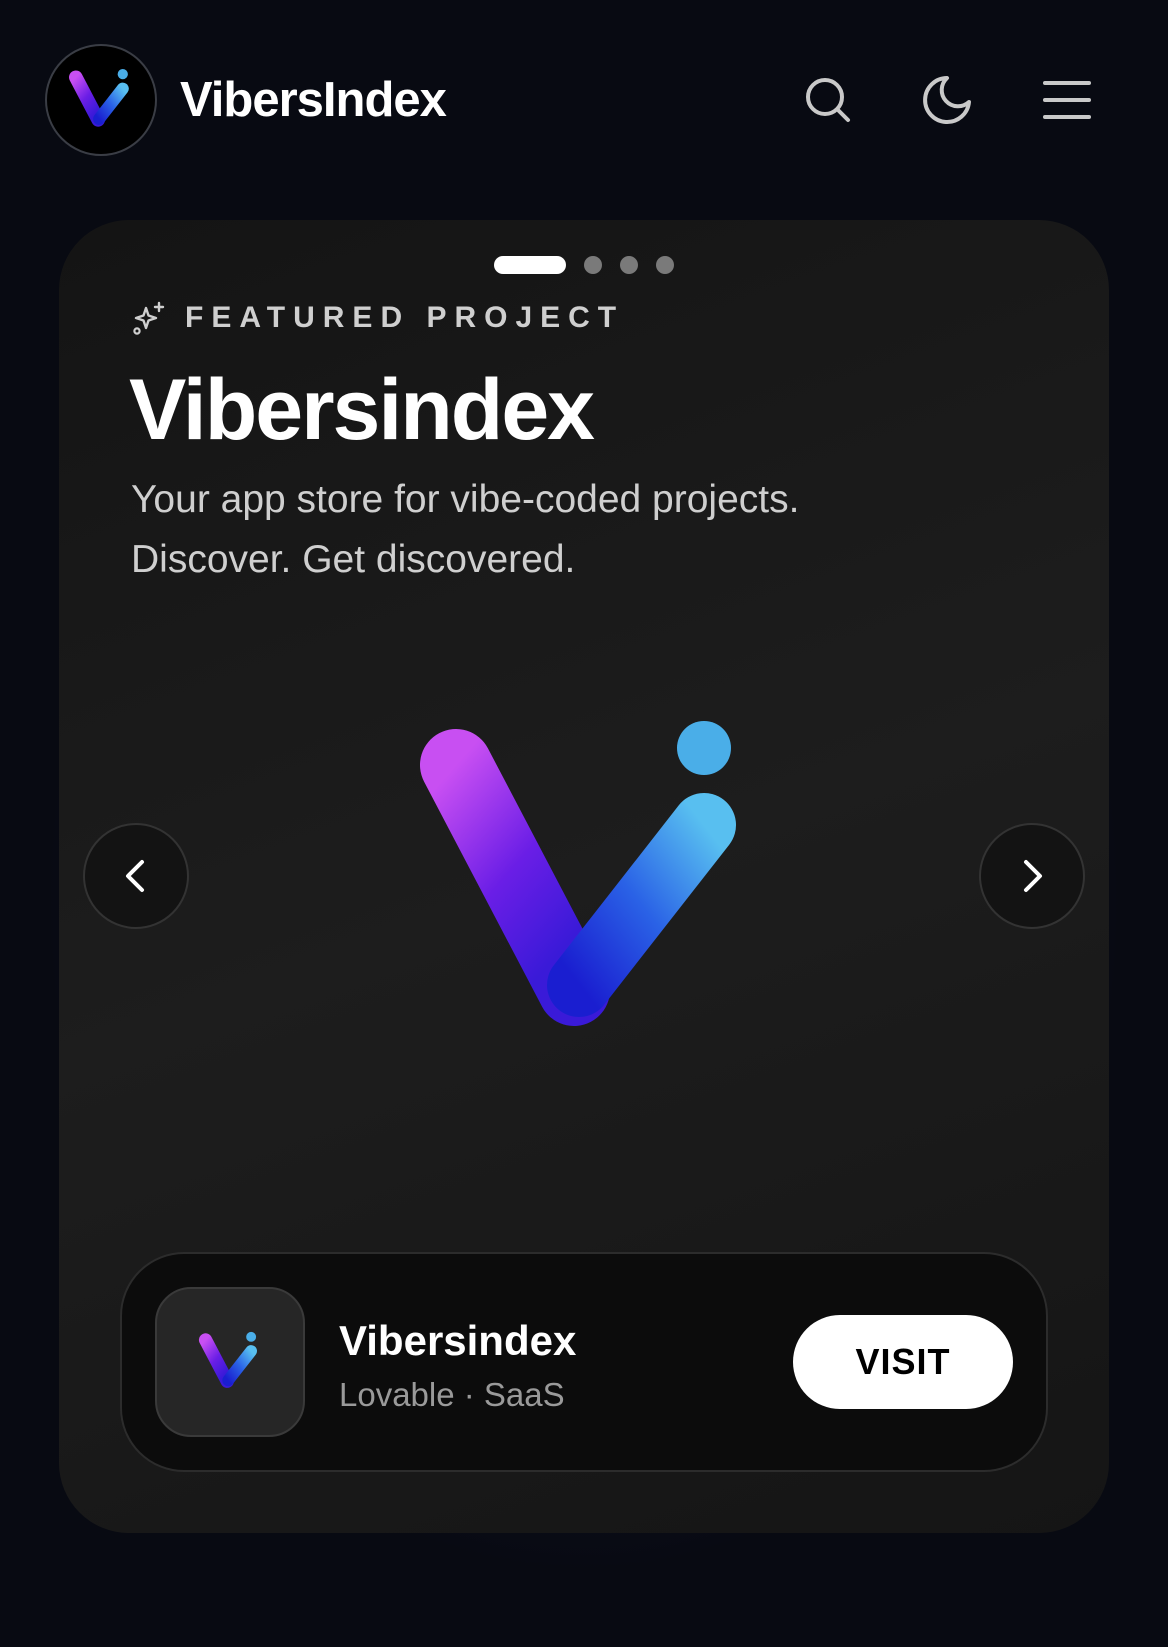  I want to click on logo-mark-icon, so click(101, 100).